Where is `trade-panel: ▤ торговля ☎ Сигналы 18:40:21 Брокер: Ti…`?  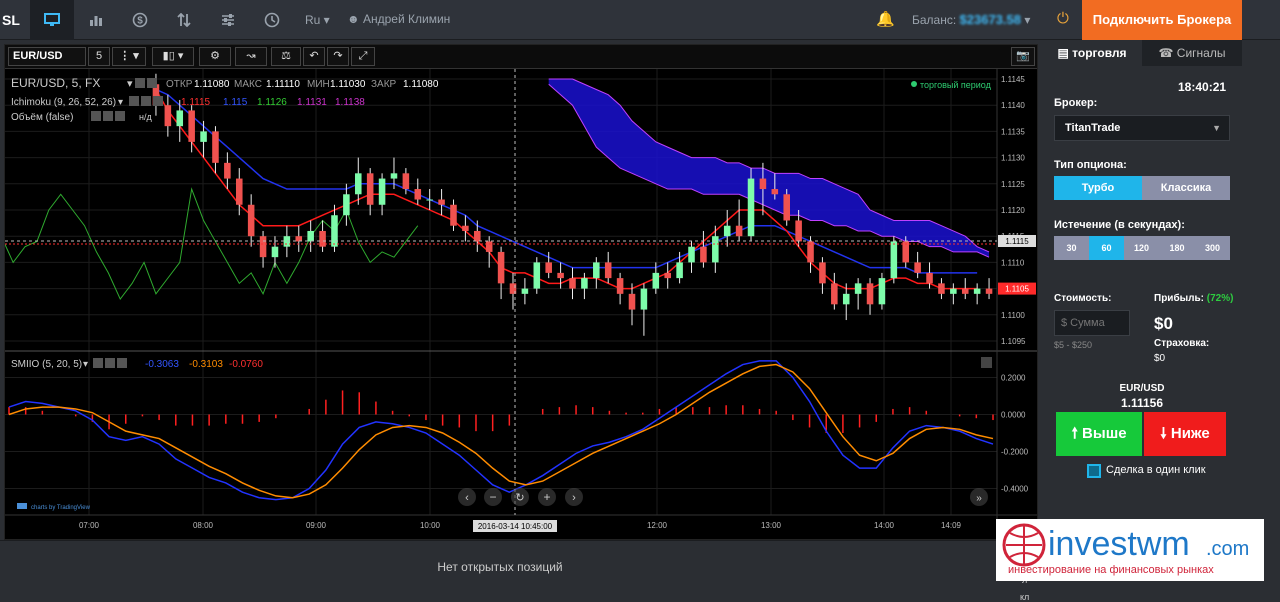 trade-panel: ▤ торговля ☎ Сигналы 18:40:21 Брокер: Ti… is located at coordinates (1142, 321).